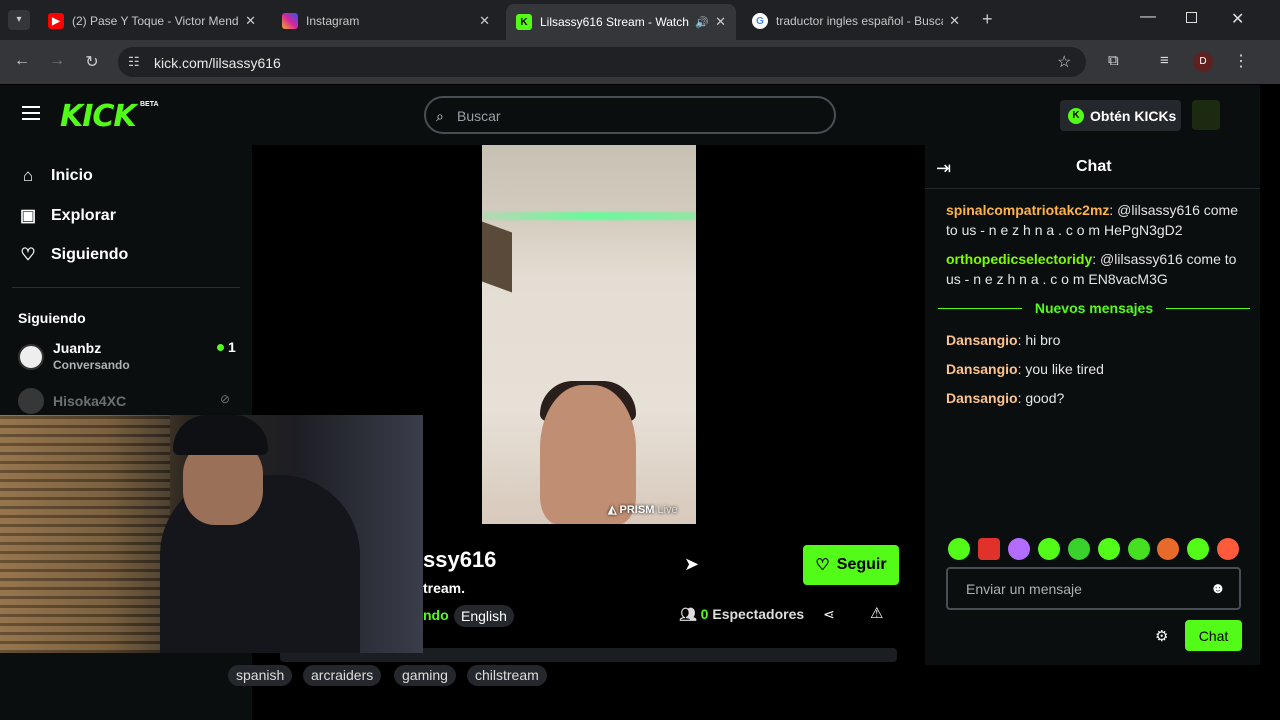  Describe the element at coordinates (507, 675) in the screenshot. I see `tag-chilstream: chilstream` at that location.